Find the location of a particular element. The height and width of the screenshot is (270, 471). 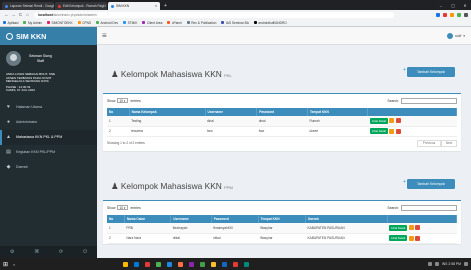

refresh-icon: ⟳ is located at coordinates (61, 252).